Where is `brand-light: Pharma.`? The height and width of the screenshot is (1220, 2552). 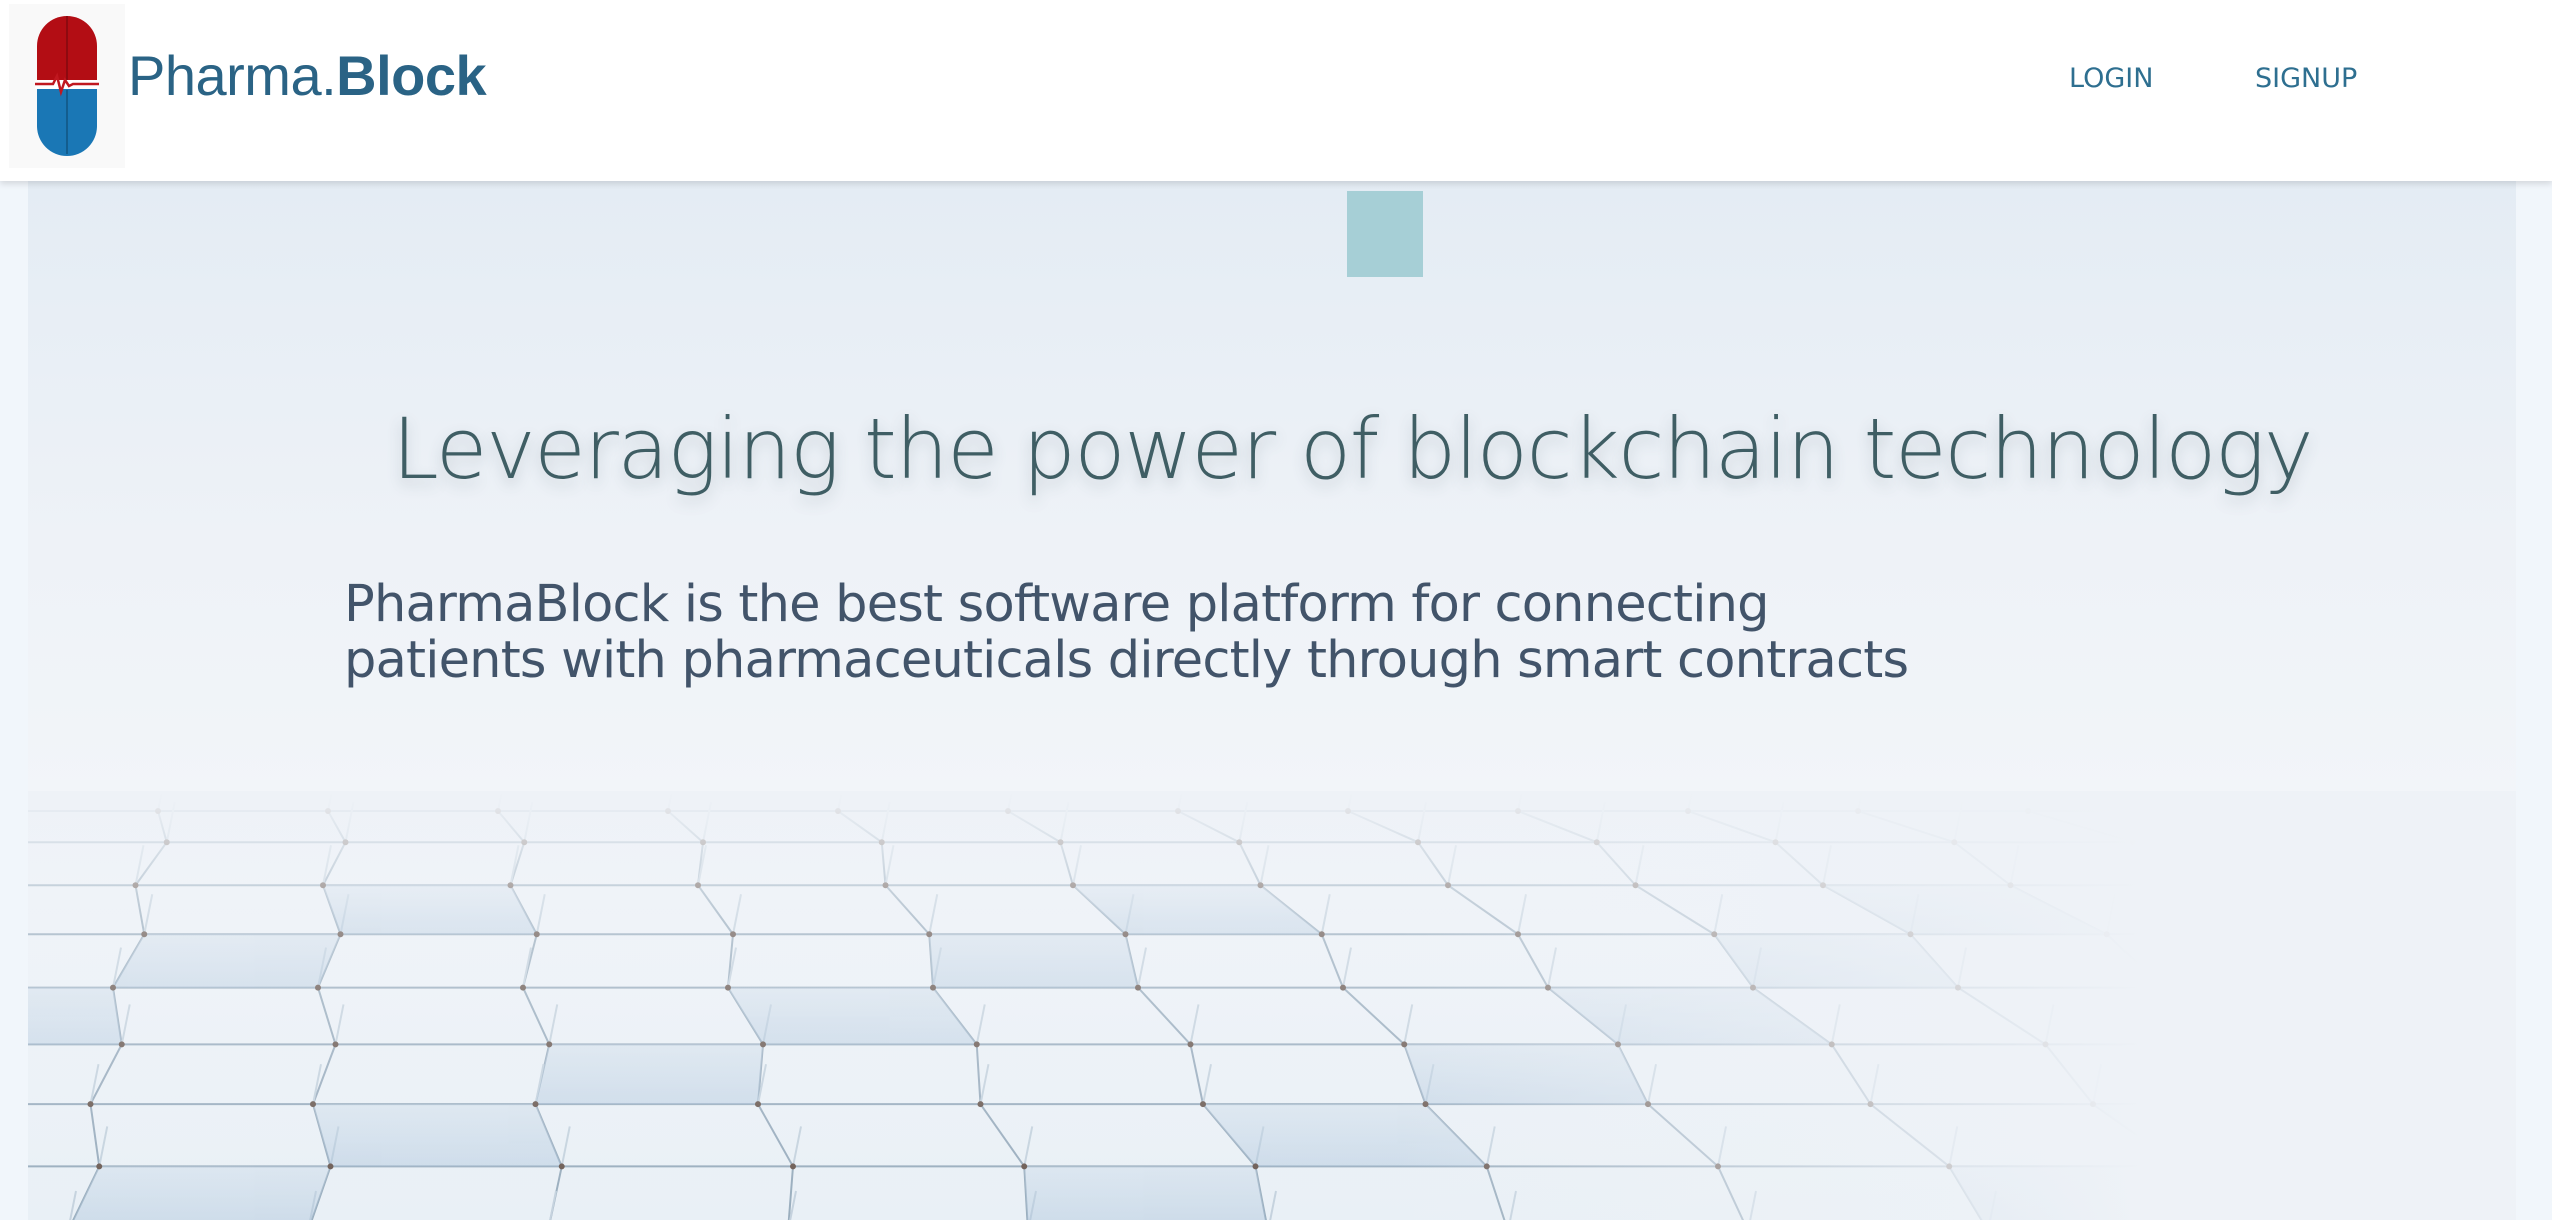 brand-light: Pharma. is located at coordinates (232, 75).